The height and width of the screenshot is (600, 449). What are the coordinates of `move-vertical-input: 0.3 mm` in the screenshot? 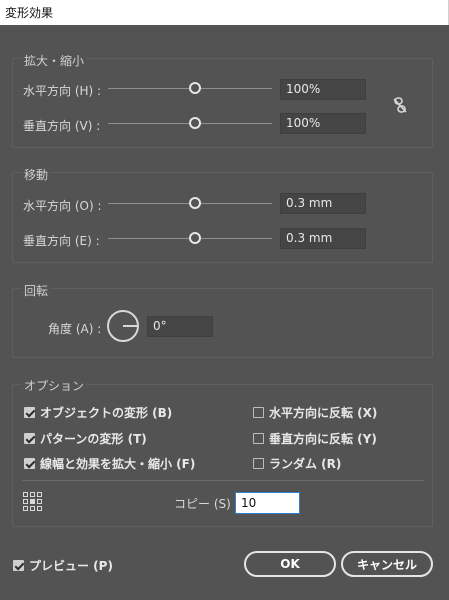 It's located at (323, 238).